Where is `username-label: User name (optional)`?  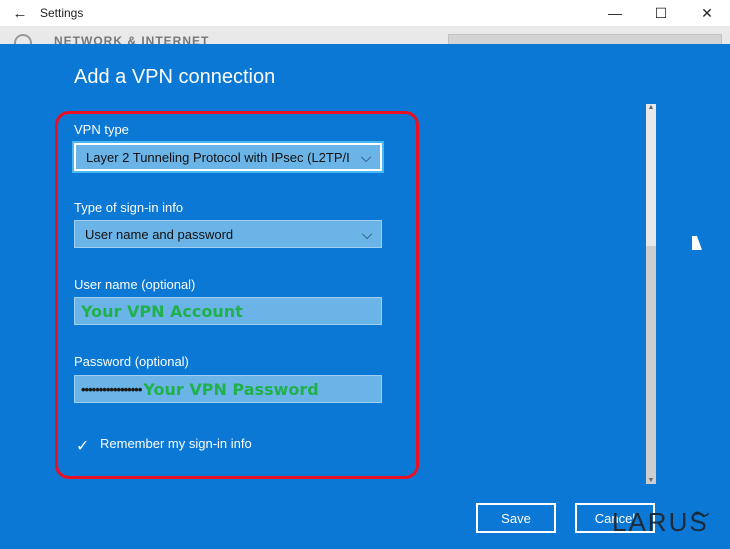
username-label: User name (optional) is located at coordinates (135, 284).